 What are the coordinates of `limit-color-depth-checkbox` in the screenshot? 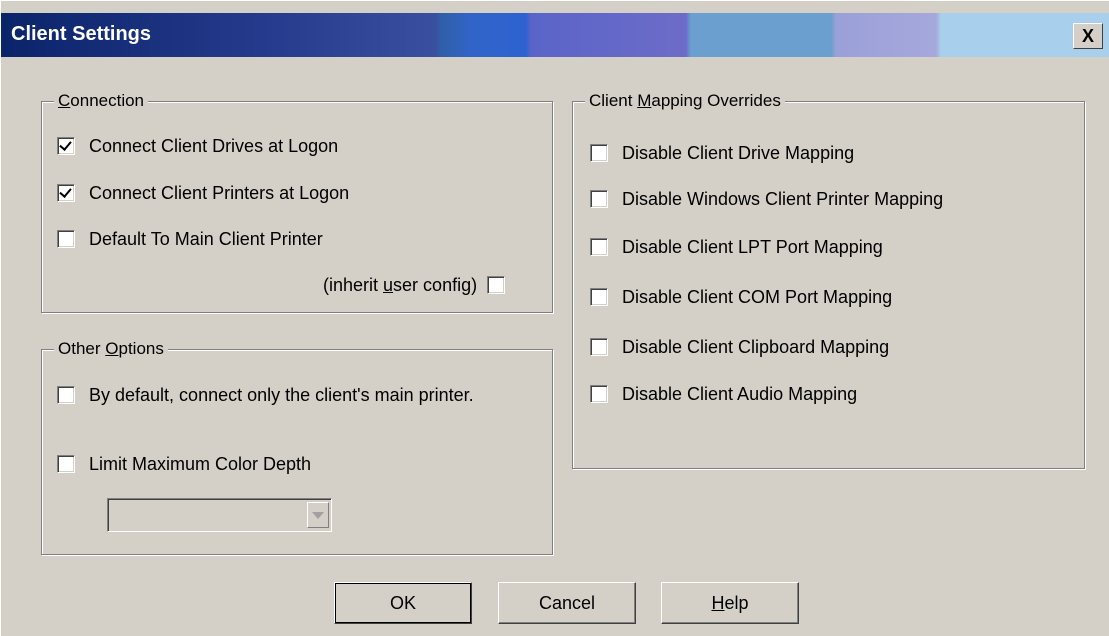 It's located at (66, 464).